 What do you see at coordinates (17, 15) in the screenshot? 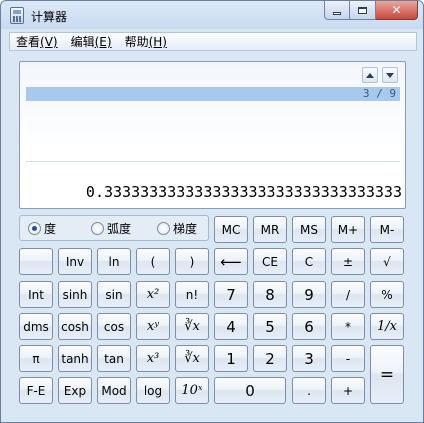
I see `calculator-app-icon` at bounding box center [17, 15].